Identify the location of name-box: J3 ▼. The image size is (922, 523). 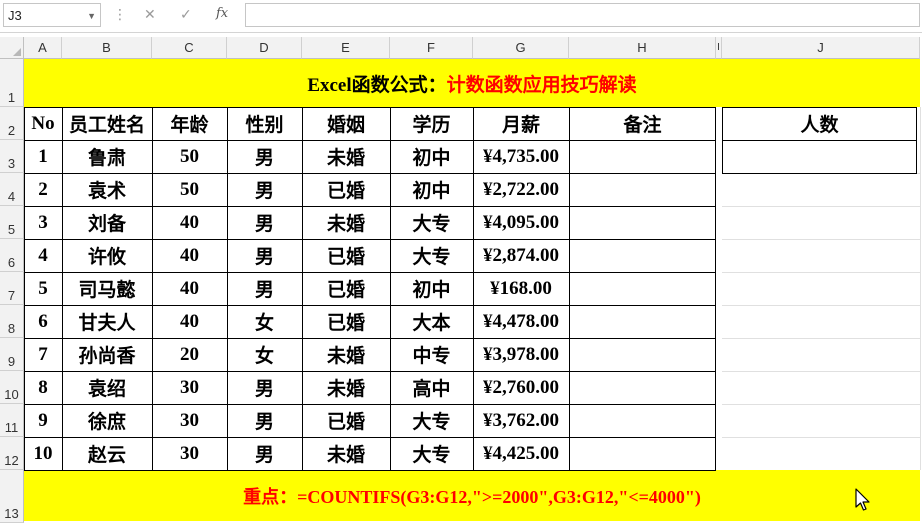
(52, 15).